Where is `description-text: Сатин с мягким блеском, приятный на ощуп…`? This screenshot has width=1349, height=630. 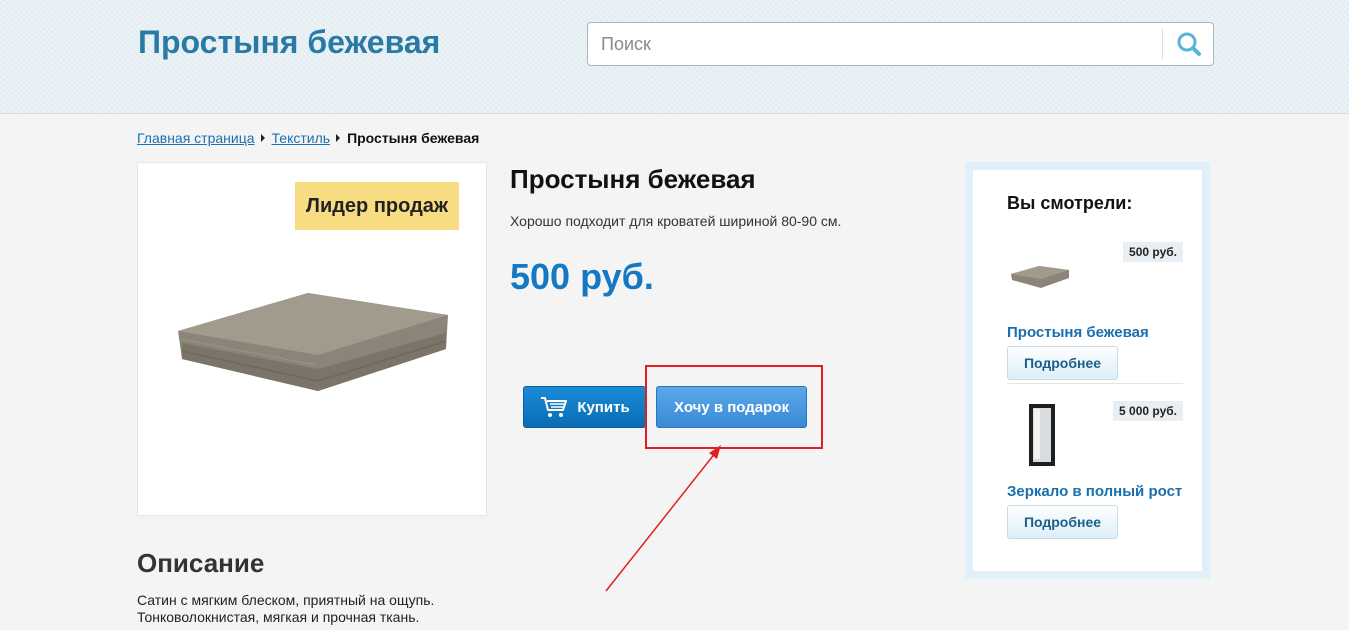
description-text: Сатин с мягким блеском, приятный на ощуп… is located at coordinates (285, 609).